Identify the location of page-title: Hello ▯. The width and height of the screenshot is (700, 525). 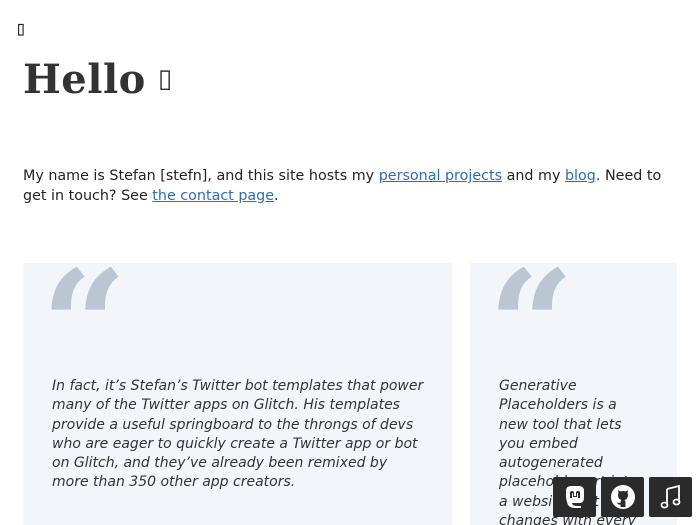
(98, 79).